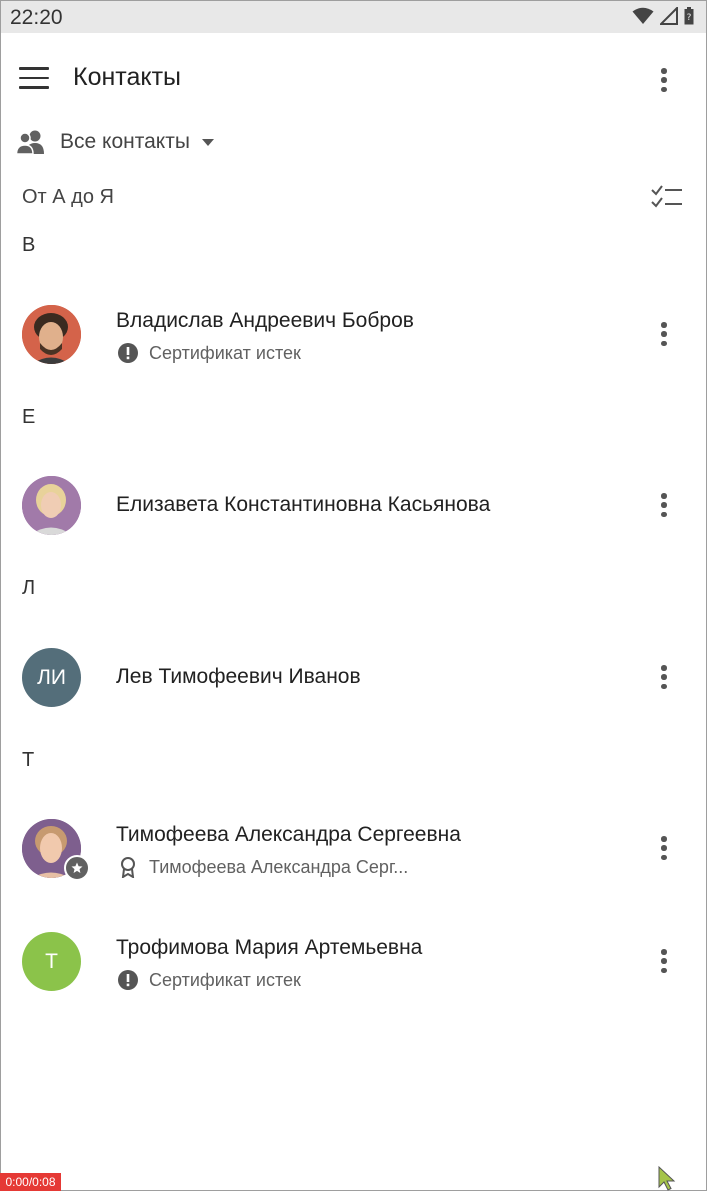  I want to click on wifi-icon, so click(643, 15).